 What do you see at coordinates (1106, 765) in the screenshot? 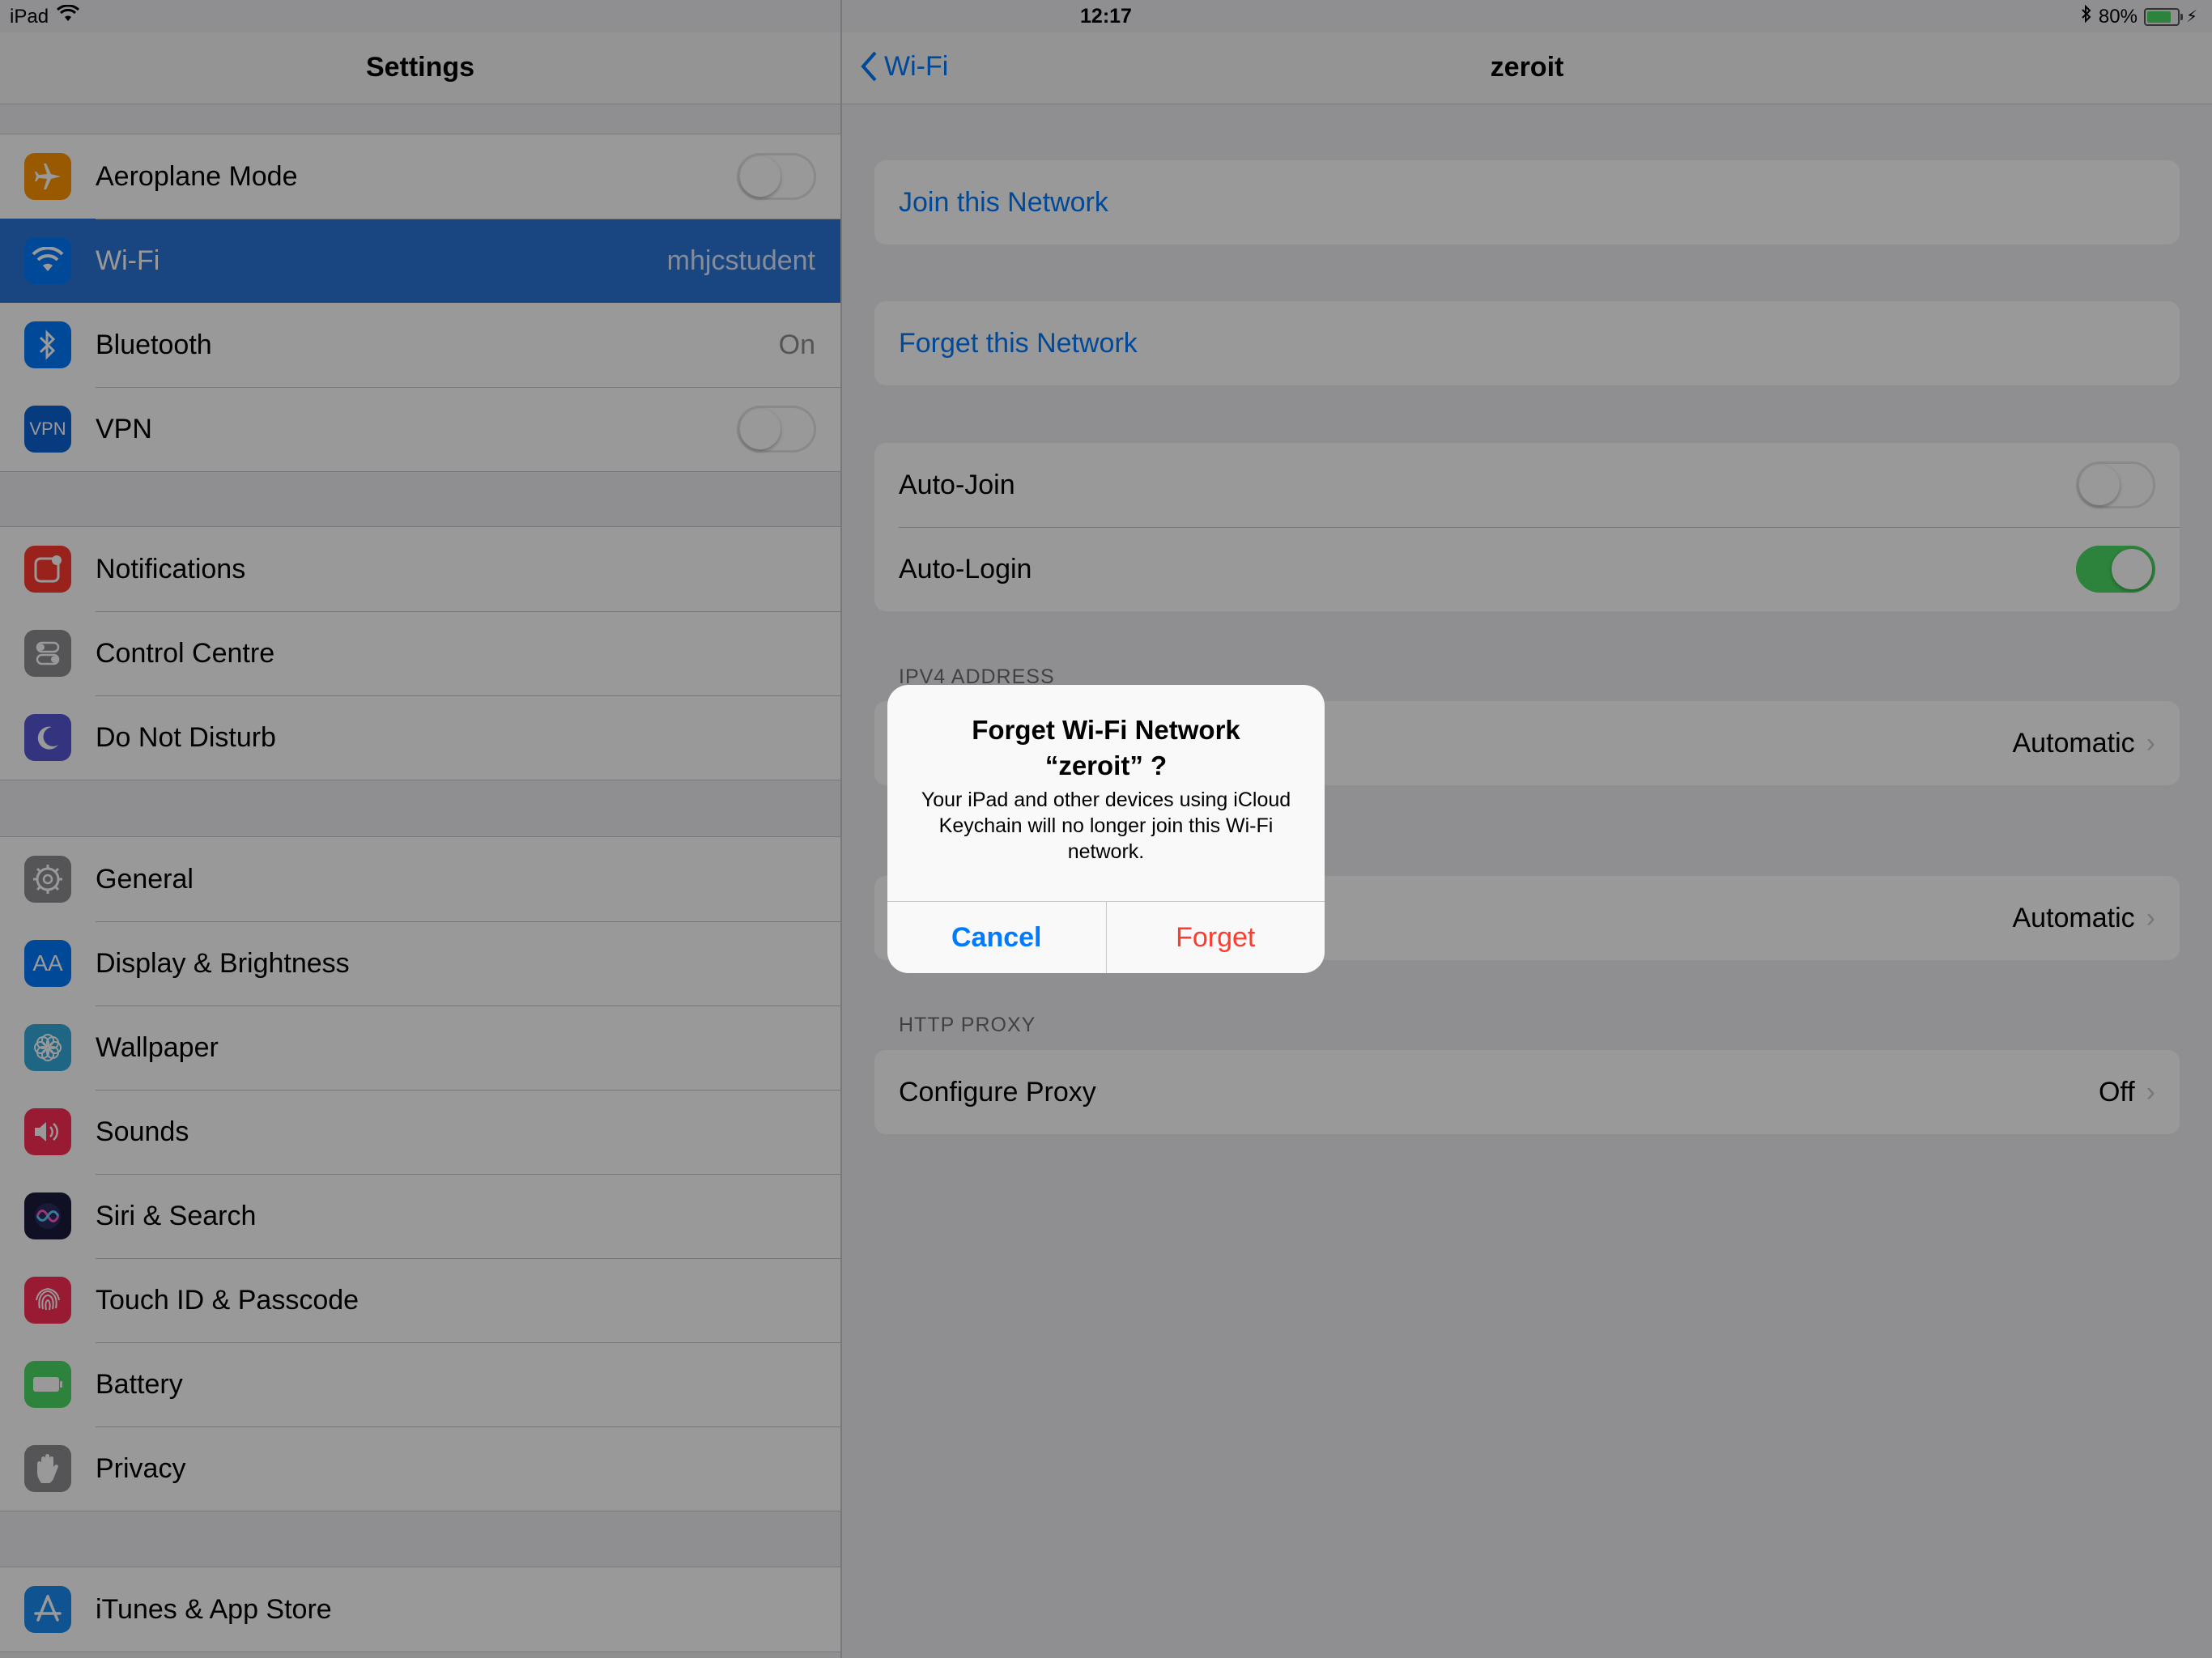
I see `alert-title-line2: “zeroit” ?` at bounding box center [1106, 765].